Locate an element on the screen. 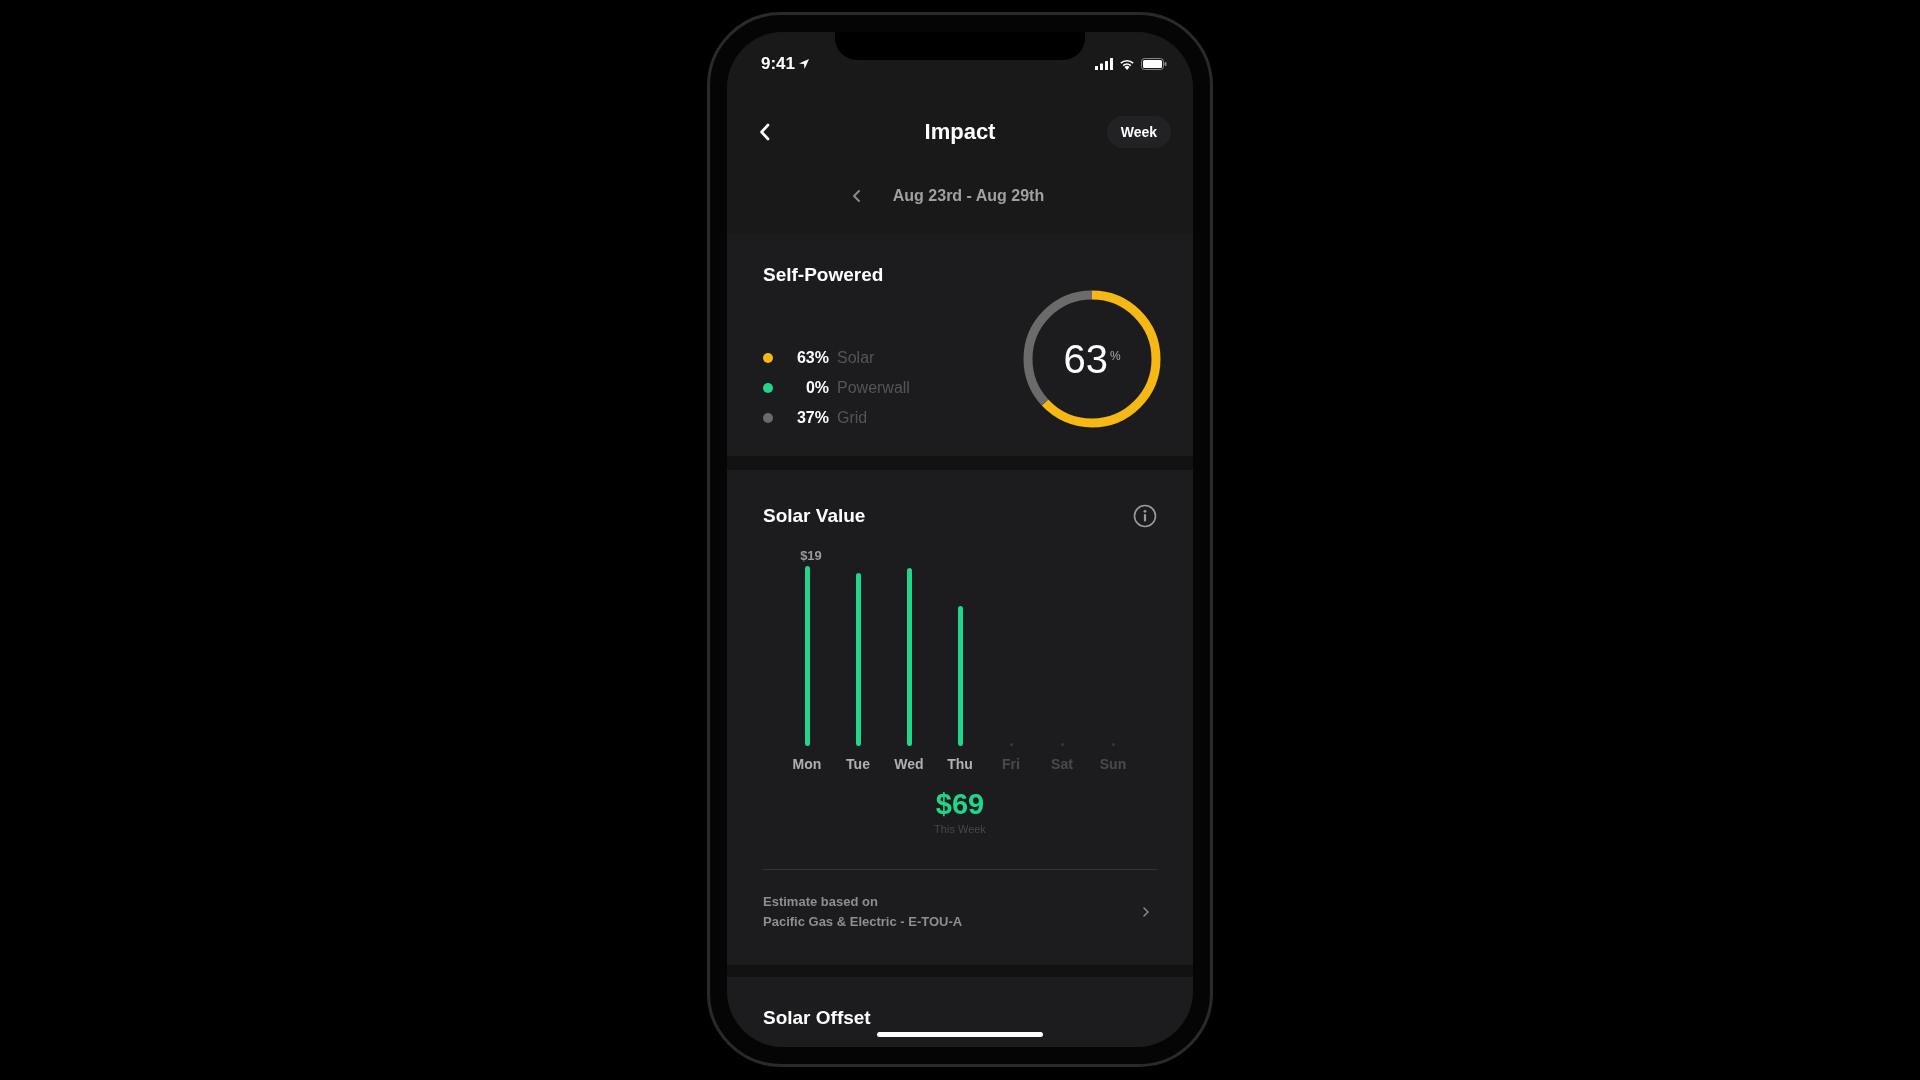 Image resolution: width=1920 pixels, height=1080 pixels. card-title: Self-Powered is located at coordinates (824, 275).